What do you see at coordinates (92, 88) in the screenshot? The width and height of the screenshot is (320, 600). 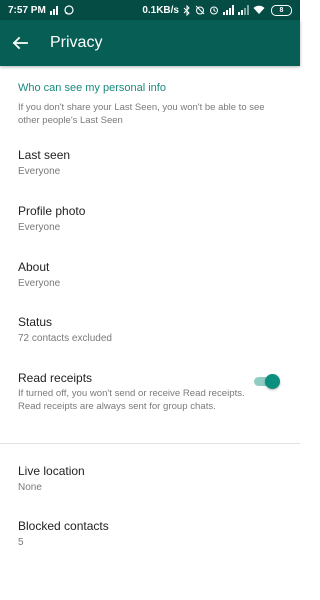 I see `section-header-personal-info: Who can see my personal info` at bounding box center [92, 88].